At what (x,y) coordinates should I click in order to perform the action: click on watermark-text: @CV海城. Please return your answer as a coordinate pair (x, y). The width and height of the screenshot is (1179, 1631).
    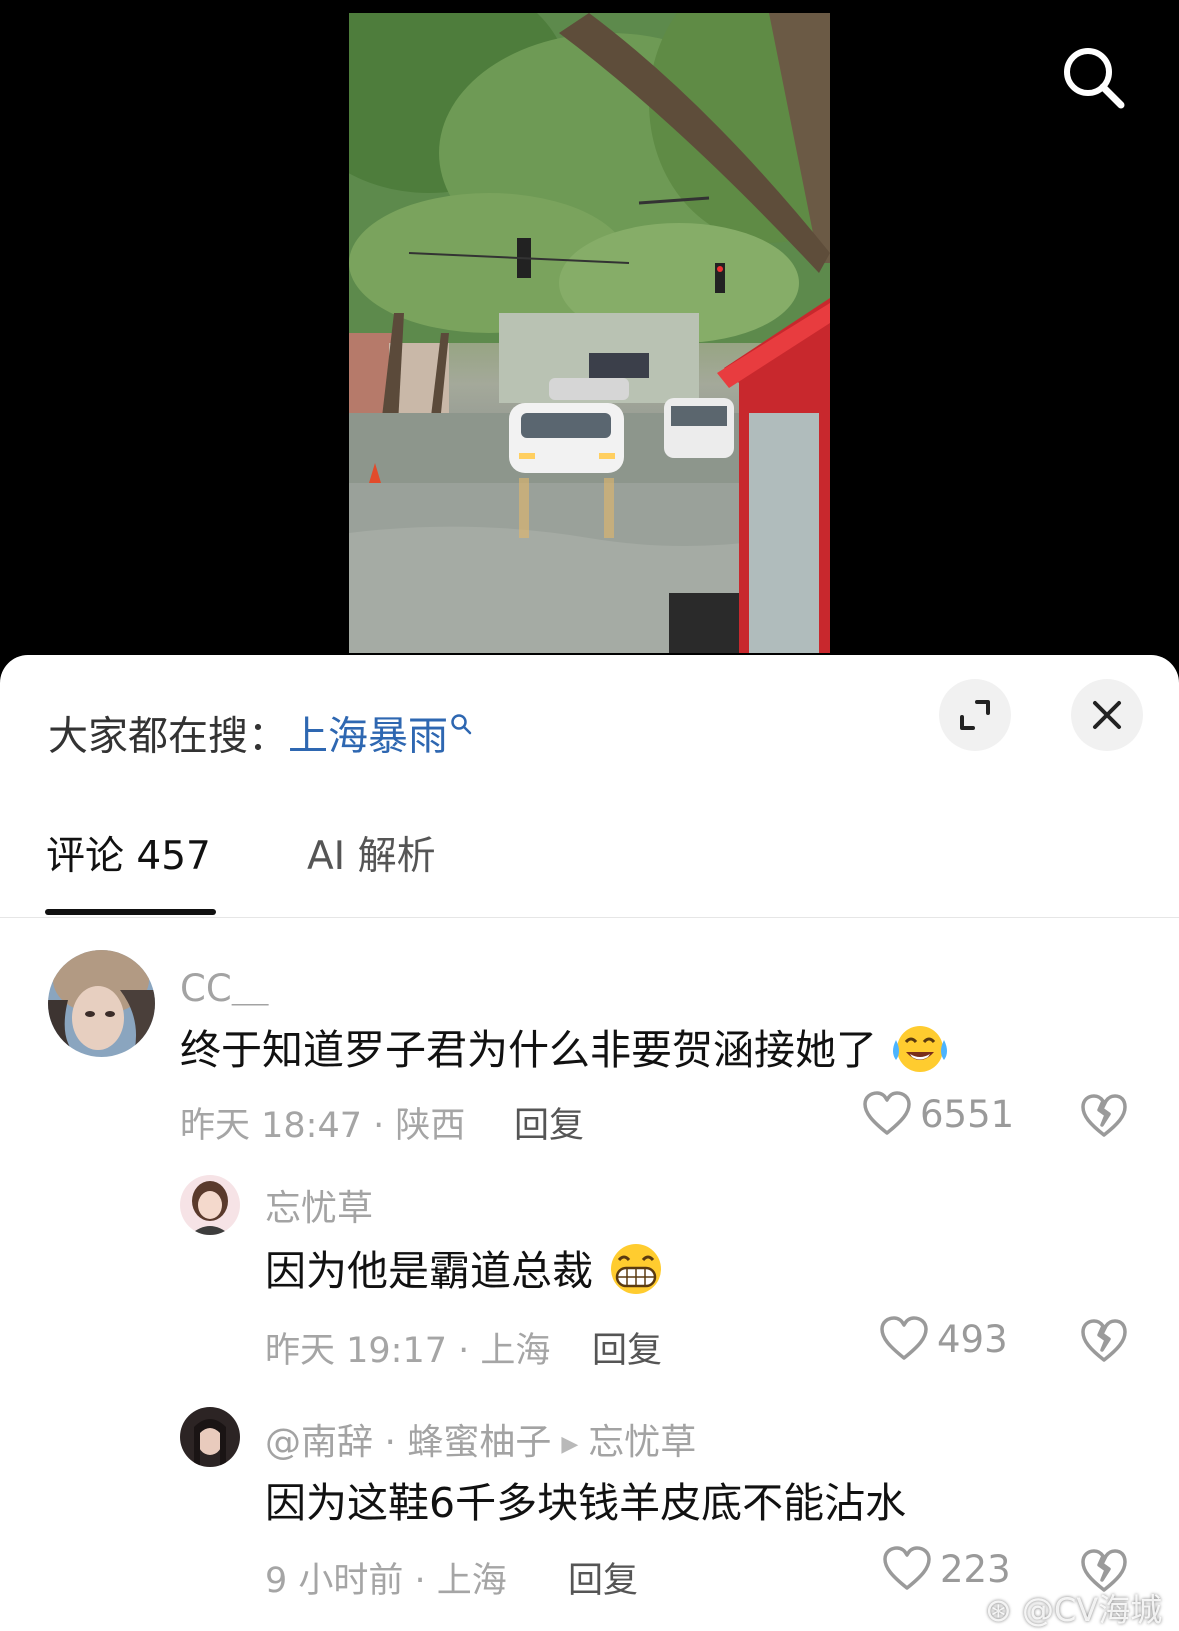
    Looking at the image, I should click on (1092, 1610).